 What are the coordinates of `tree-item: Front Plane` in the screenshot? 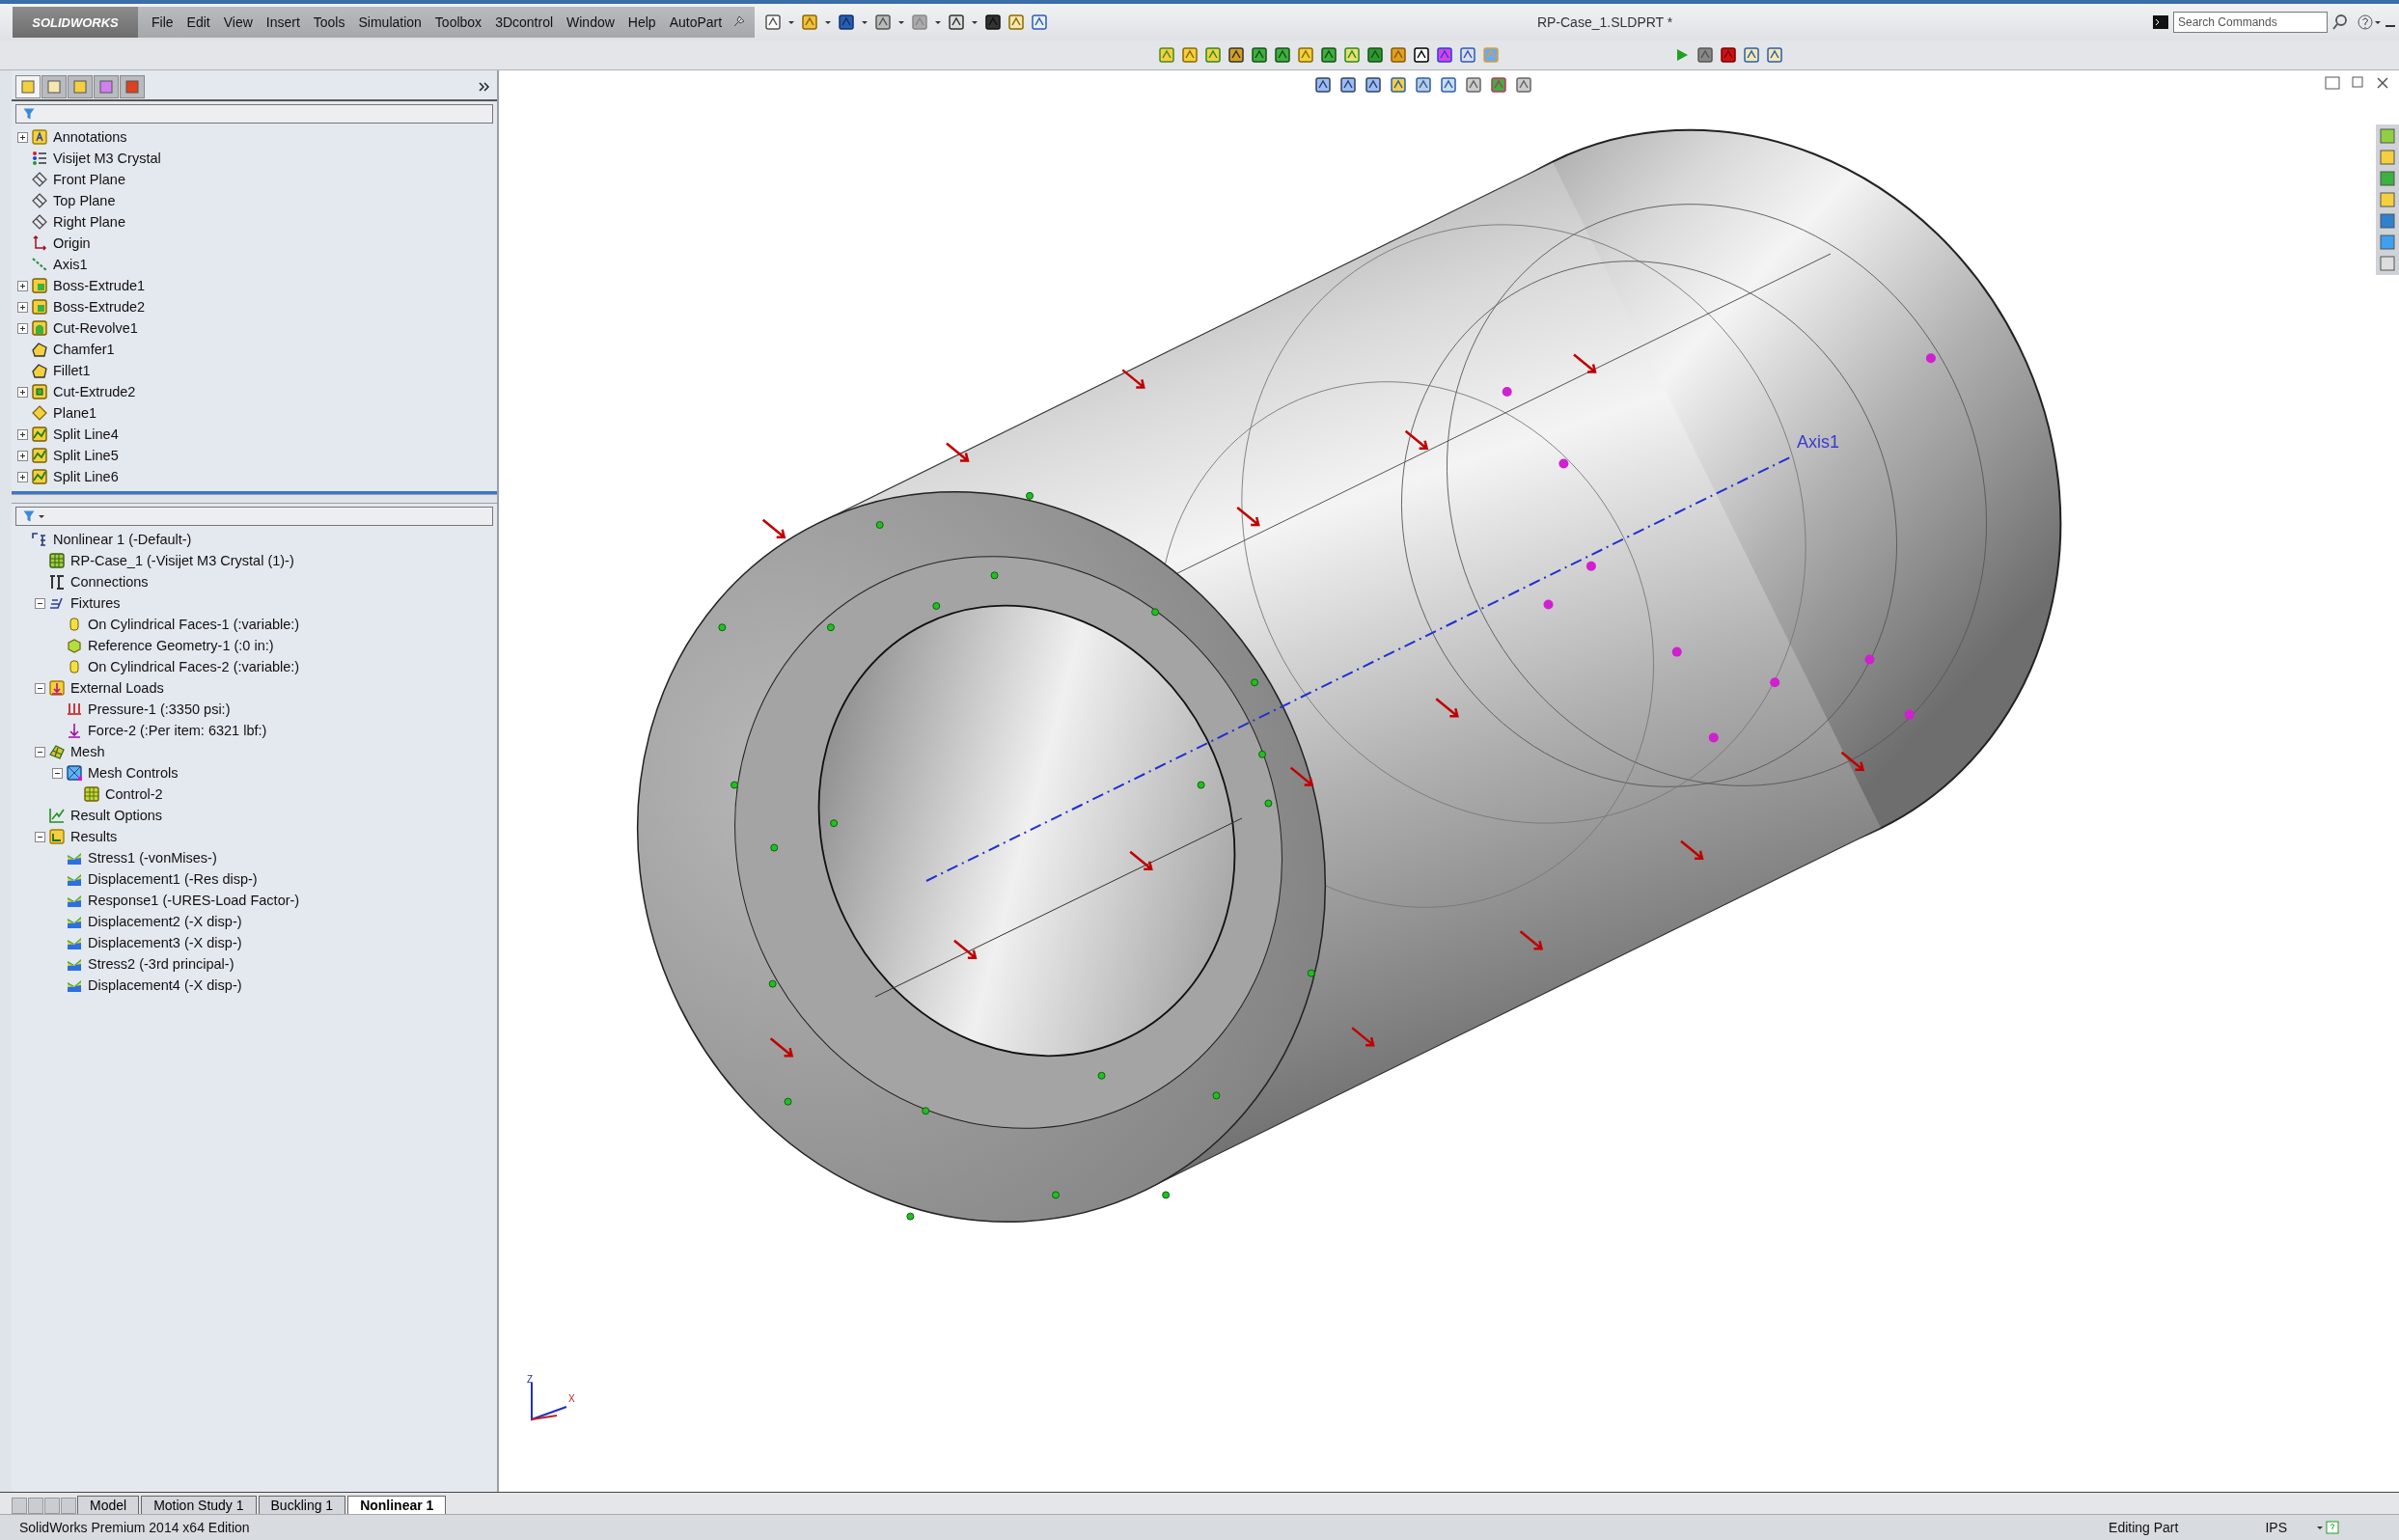 It's located at (89, 179).